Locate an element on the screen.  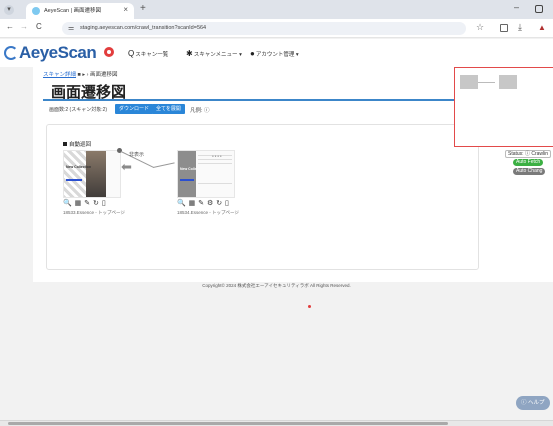
breadcrumb-scan-detail: スキャン詳細 is located at coordinates (59, 75).